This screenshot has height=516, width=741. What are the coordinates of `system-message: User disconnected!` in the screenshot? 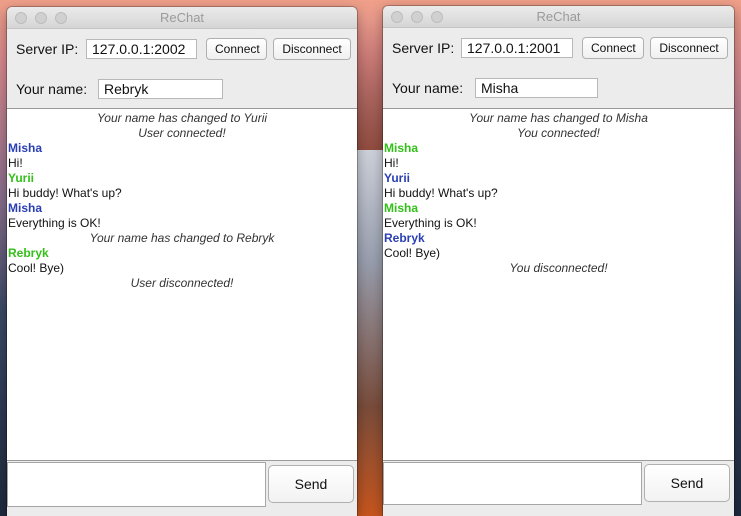 It's located at (182, 283).